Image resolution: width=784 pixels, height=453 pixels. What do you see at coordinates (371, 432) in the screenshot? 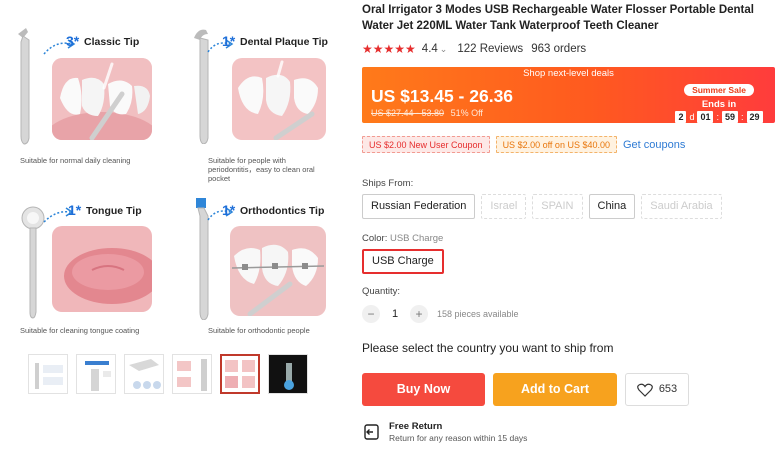
I see `return-icon` at bounding box center [371, 432].